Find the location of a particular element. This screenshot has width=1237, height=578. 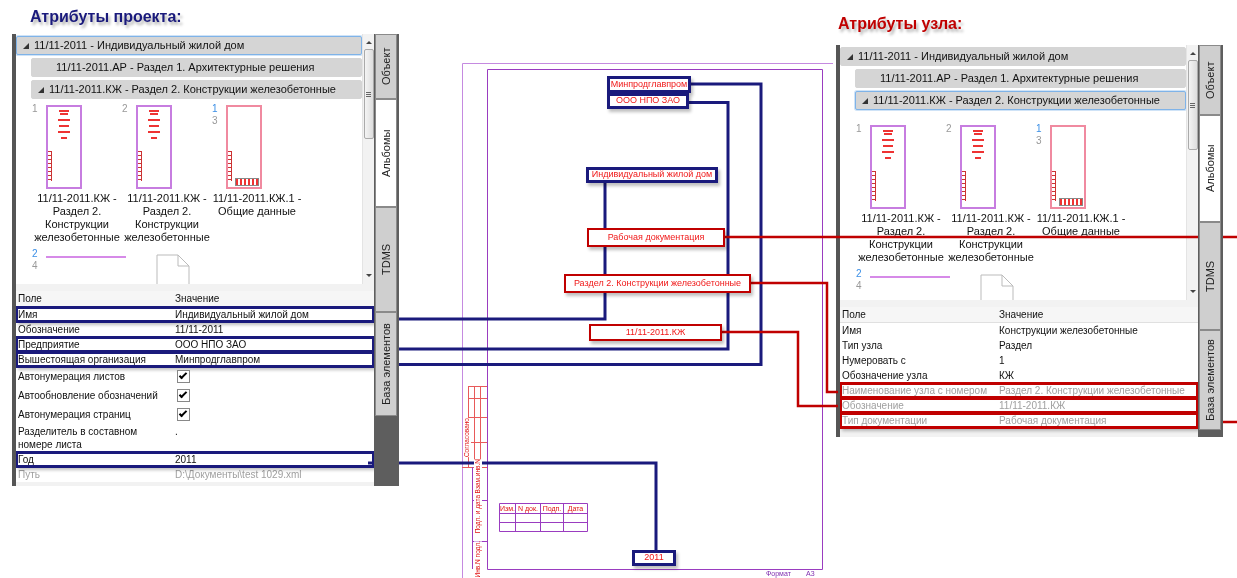

callout-label: Рабочая документация is located at coordinates (656, 237).